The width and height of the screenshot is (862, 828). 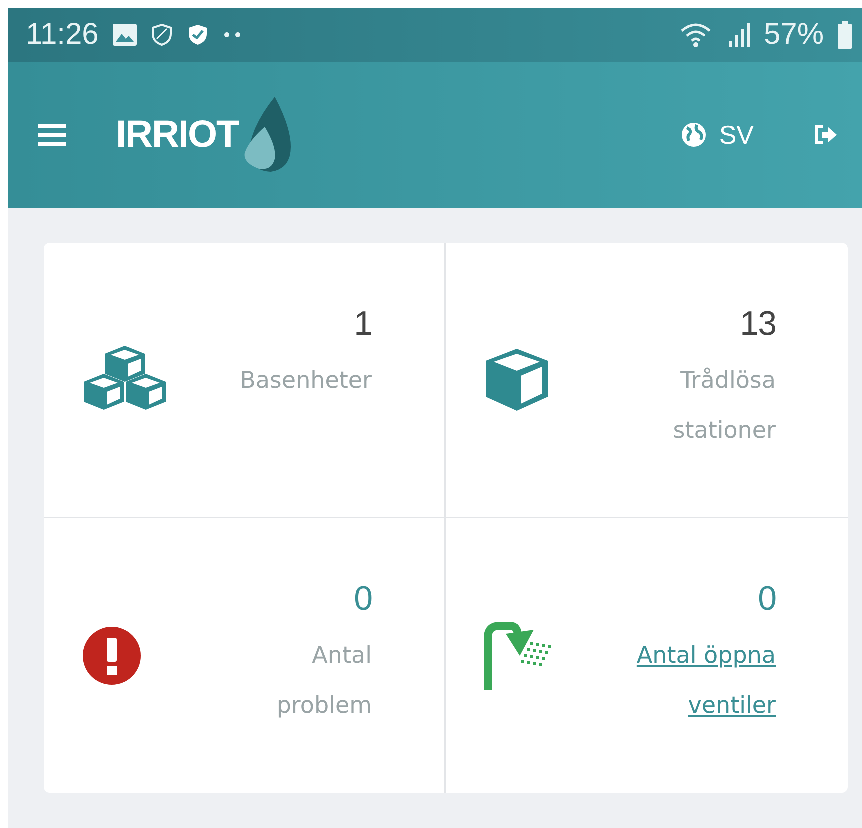 What do you see at coordinates (62, 35) in the screenshot?
I see `status-time: 11:26` at bounding box center [62, 35].